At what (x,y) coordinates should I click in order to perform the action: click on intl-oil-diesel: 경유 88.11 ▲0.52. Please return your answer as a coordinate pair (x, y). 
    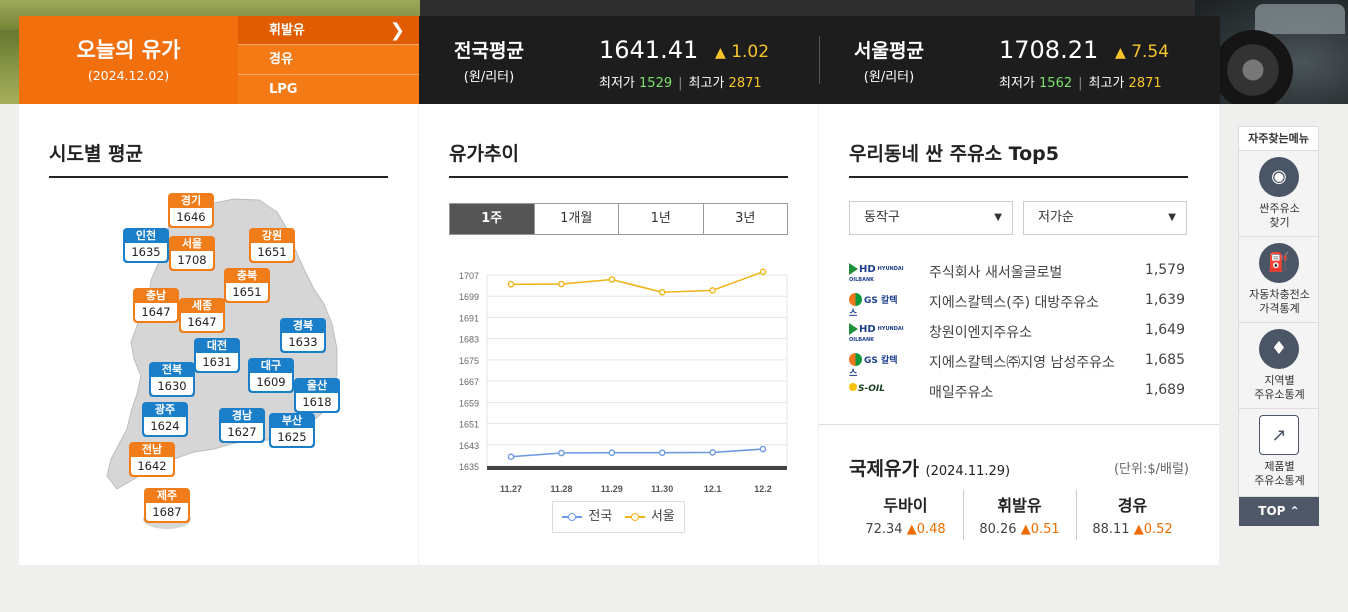
    Looking at the image, I should click on (1132, 514).